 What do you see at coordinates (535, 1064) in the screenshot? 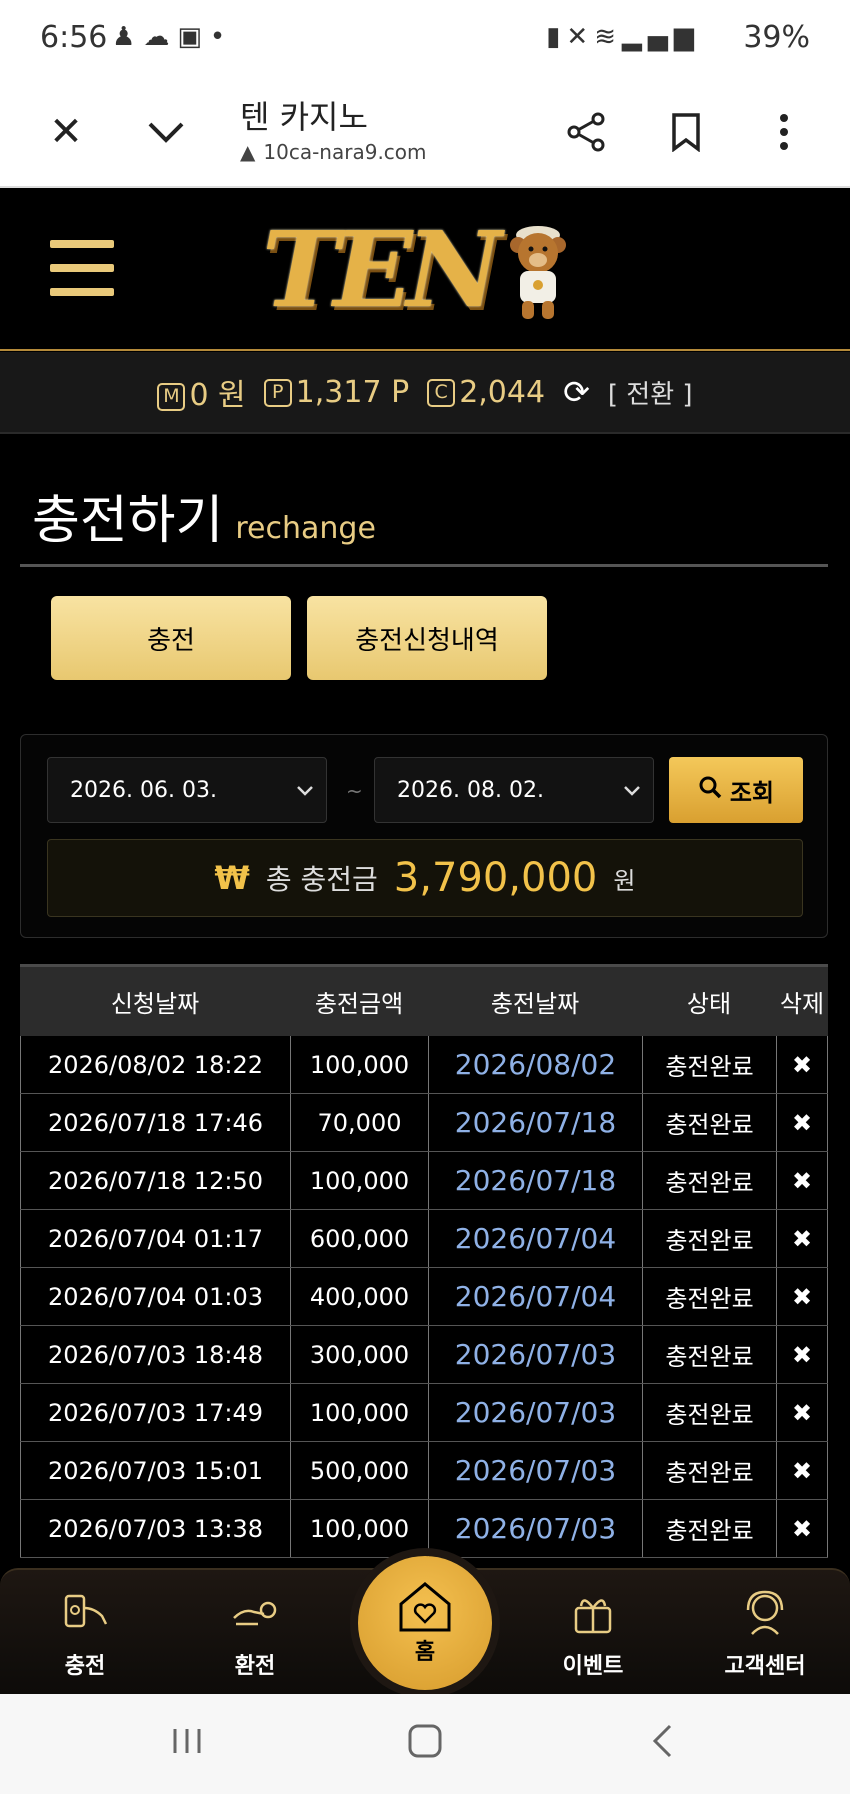
I see `row-charged-date: 2026/08/02` at bounding box center [535, 1064].